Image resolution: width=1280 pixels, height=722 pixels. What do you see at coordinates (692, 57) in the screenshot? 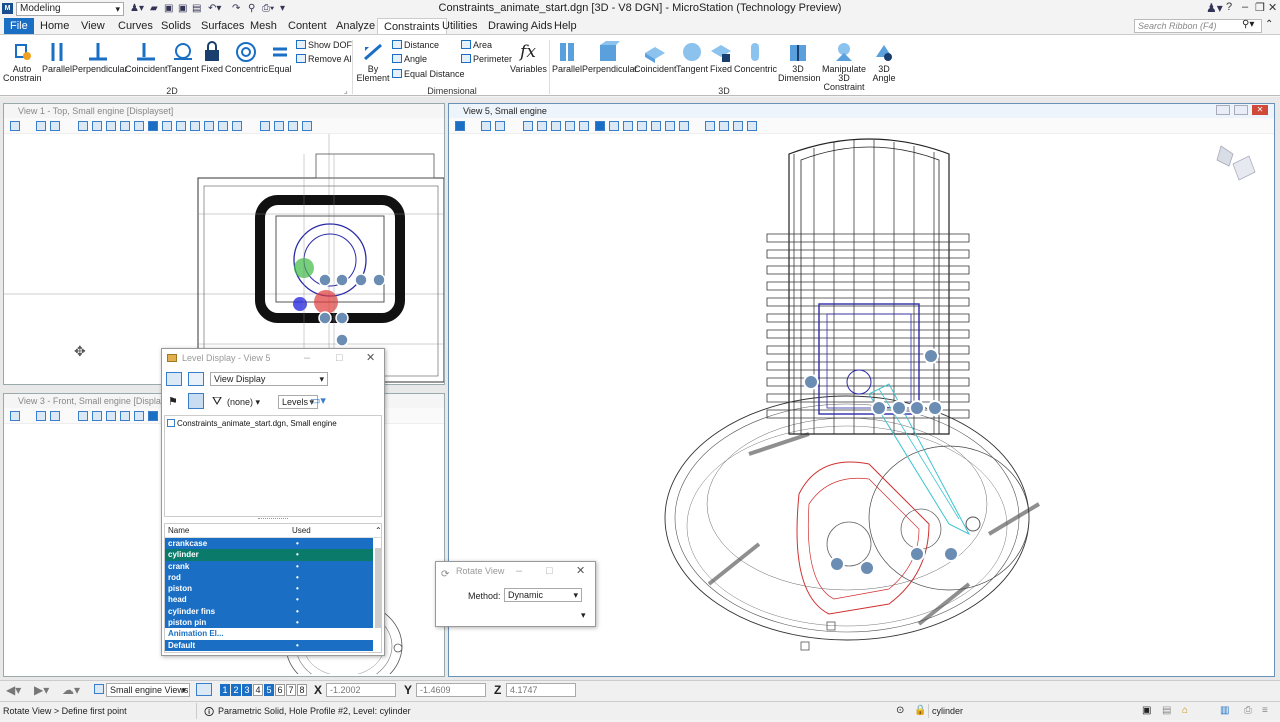
I see `tangent-3d-button: Tangent` at bounding box center [692, 57].